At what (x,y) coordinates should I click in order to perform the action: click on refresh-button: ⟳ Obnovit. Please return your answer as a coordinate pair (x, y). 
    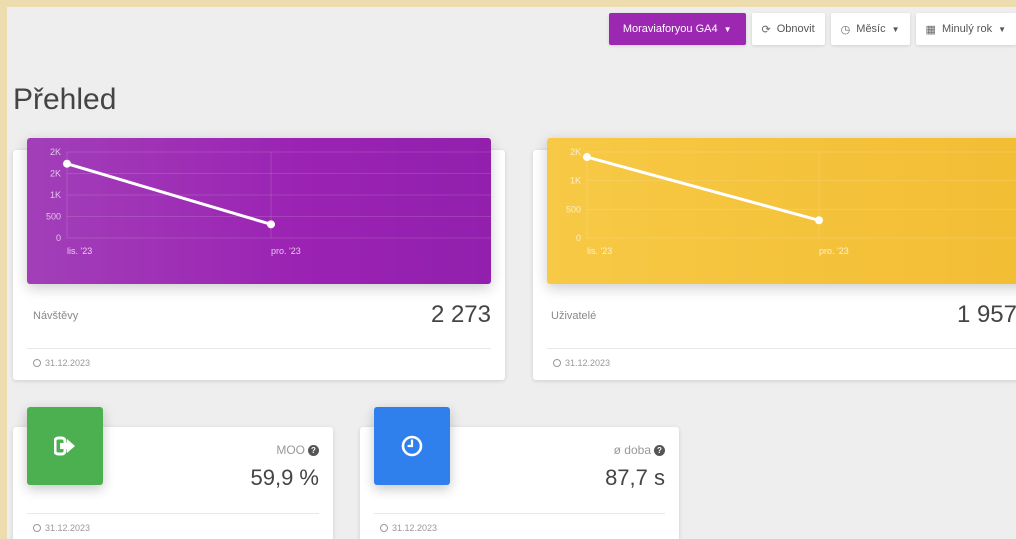
    Looking at the image, I should click on (788, 29).